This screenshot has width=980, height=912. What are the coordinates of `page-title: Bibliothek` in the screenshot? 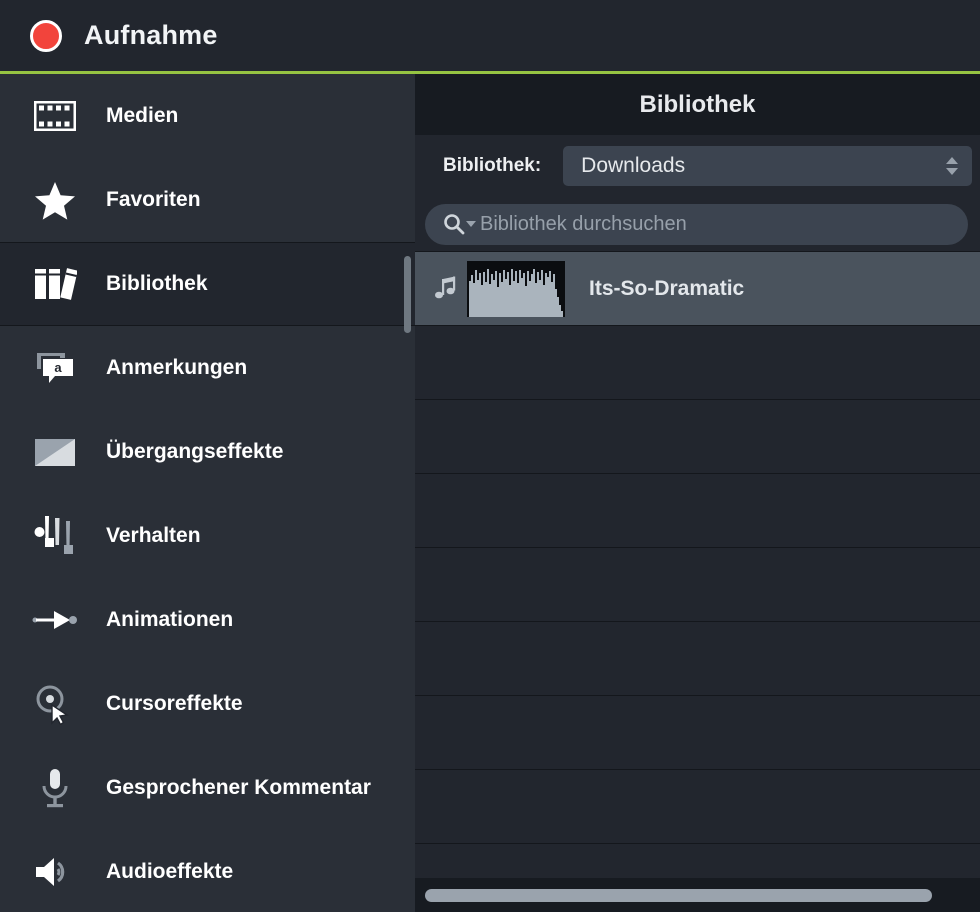 It's located at (697, 104).